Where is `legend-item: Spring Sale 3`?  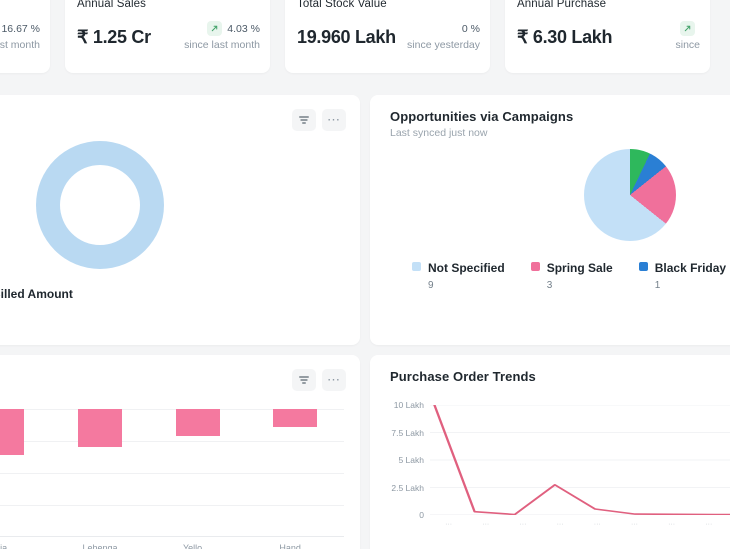 legend-item: Spring Sale 3 is located at coordinates (571, 275).